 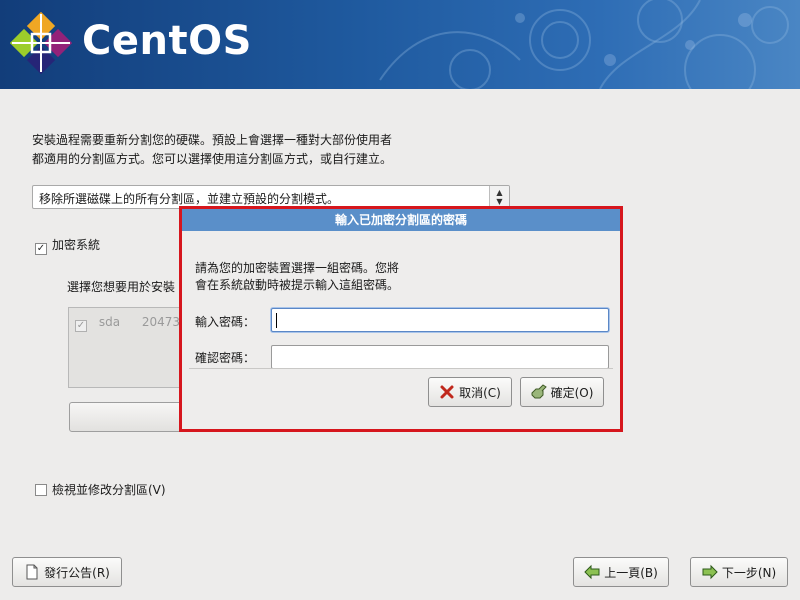 I want to click on drive-name: sda, so click(x=109, y=322).